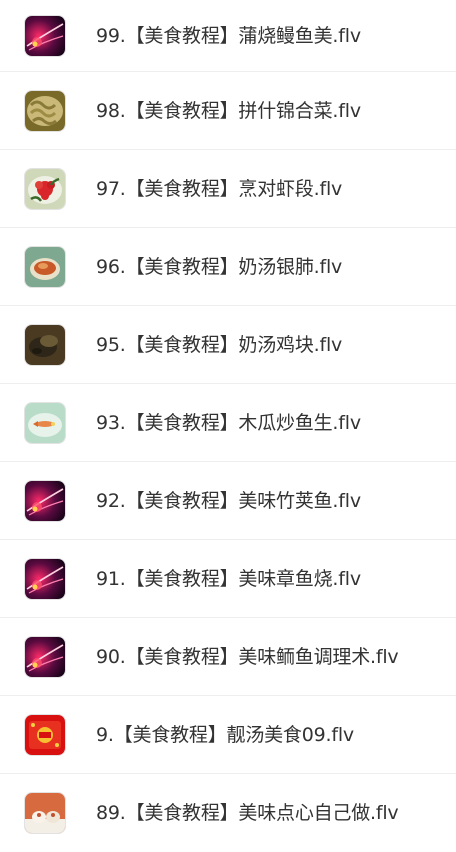 This screenshot has height=852, width=456. I want to click on file-row-99: 99.【美食教程】蒲烧鳗鱼美.flv, so click(228, 36).